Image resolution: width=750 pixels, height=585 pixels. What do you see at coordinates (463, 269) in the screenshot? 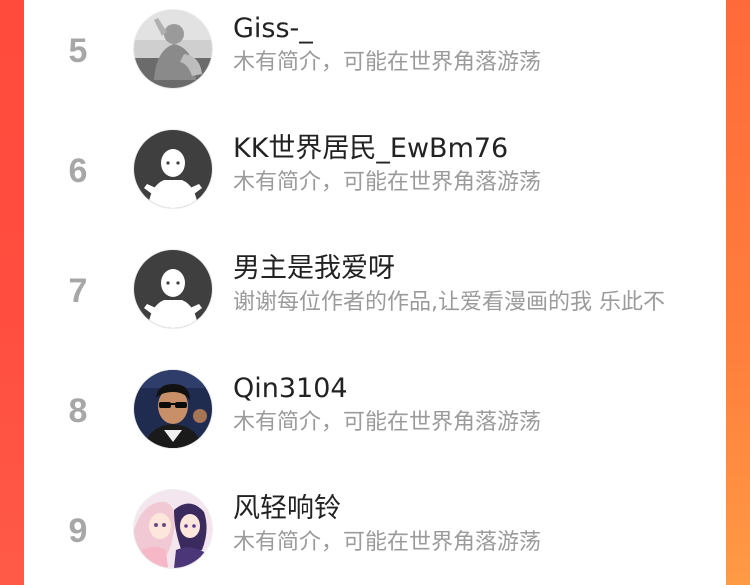
I see `user-name: 男主是我爱呀` at bounding box center [463, 269].